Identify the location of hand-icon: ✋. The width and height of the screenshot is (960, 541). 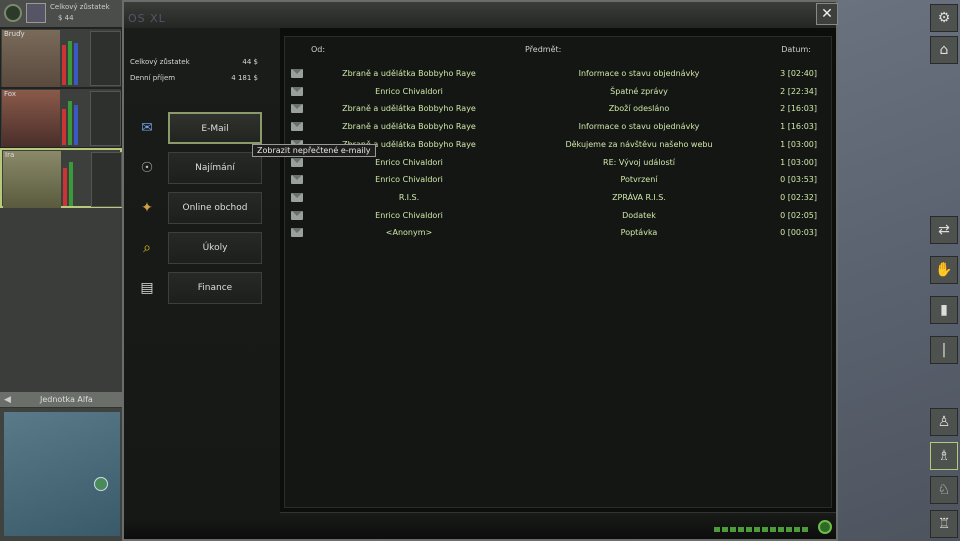
(944, 270).